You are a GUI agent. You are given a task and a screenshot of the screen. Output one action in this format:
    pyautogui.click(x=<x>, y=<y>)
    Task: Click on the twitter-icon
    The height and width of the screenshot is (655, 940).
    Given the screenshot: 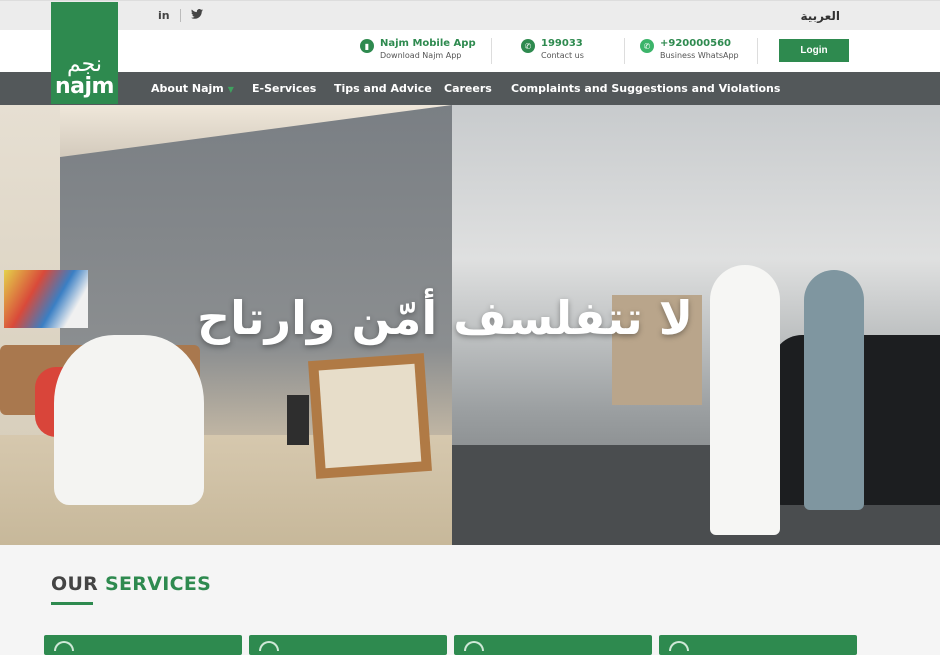 What is the action you would take?
    pyautogui.click(x=196, y=15)
    